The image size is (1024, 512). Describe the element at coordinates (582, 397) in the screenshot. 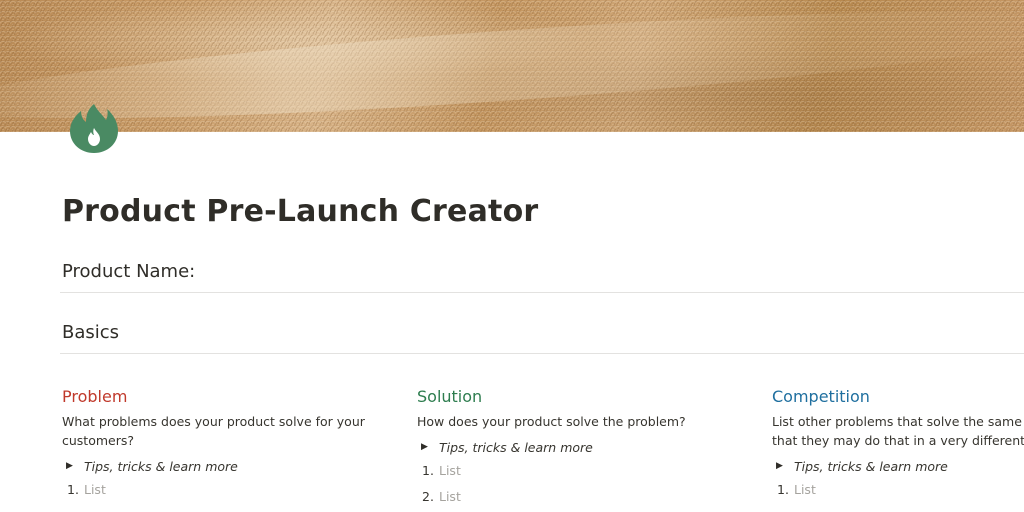

I see `solution-heading: Solution` at that location.